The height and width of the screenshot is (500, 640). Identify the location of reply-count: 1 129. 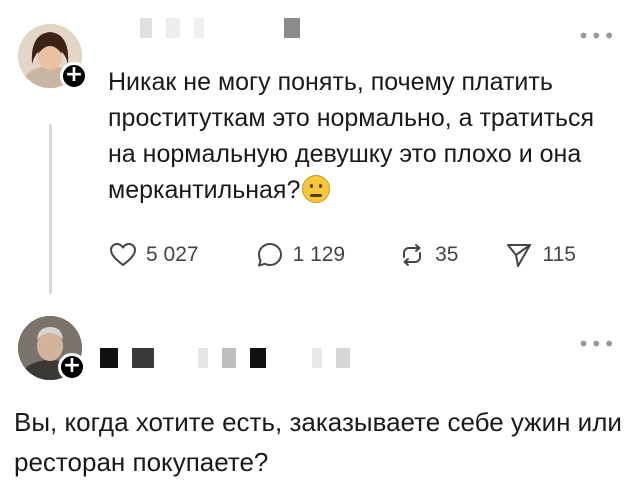
(319, 254).